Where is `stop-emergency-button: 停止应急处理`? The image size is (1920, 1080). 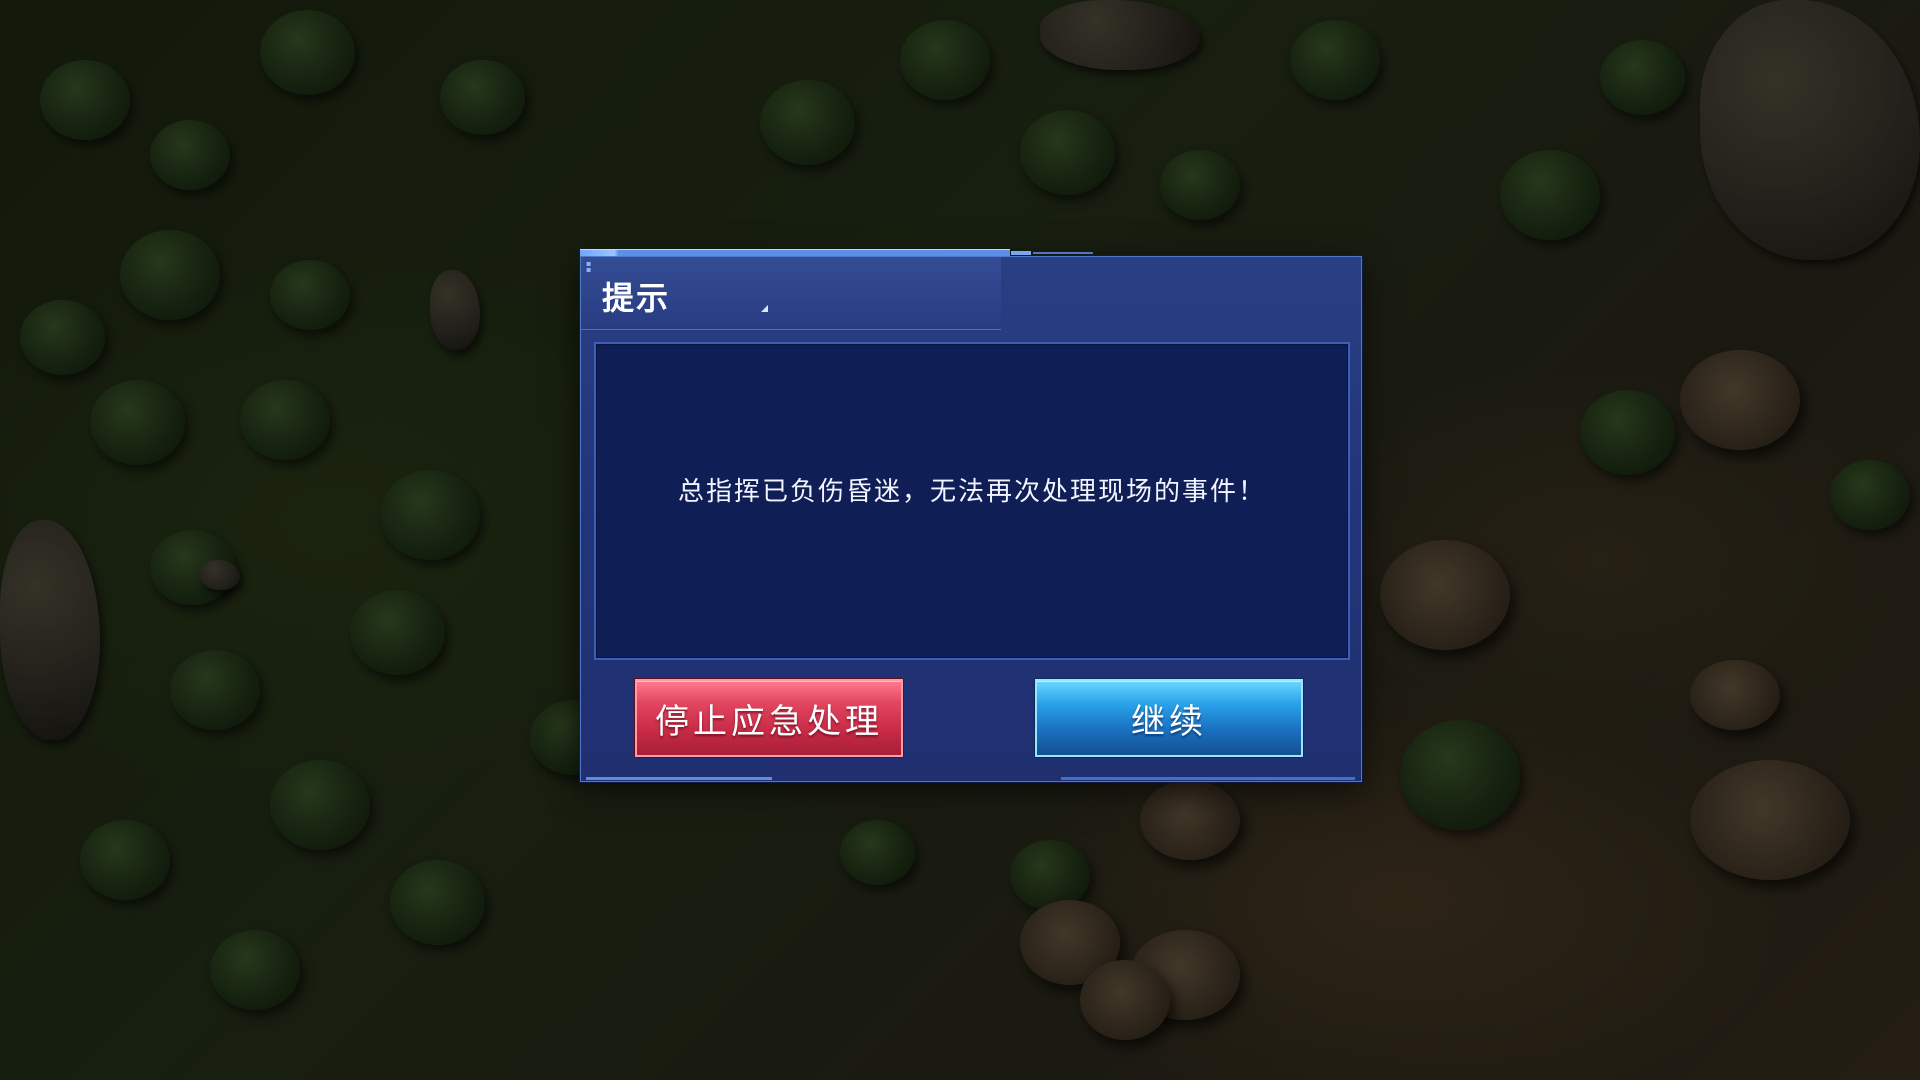
stop-emergency-button: 停止应急处理 is located at coordinates (769, 718).